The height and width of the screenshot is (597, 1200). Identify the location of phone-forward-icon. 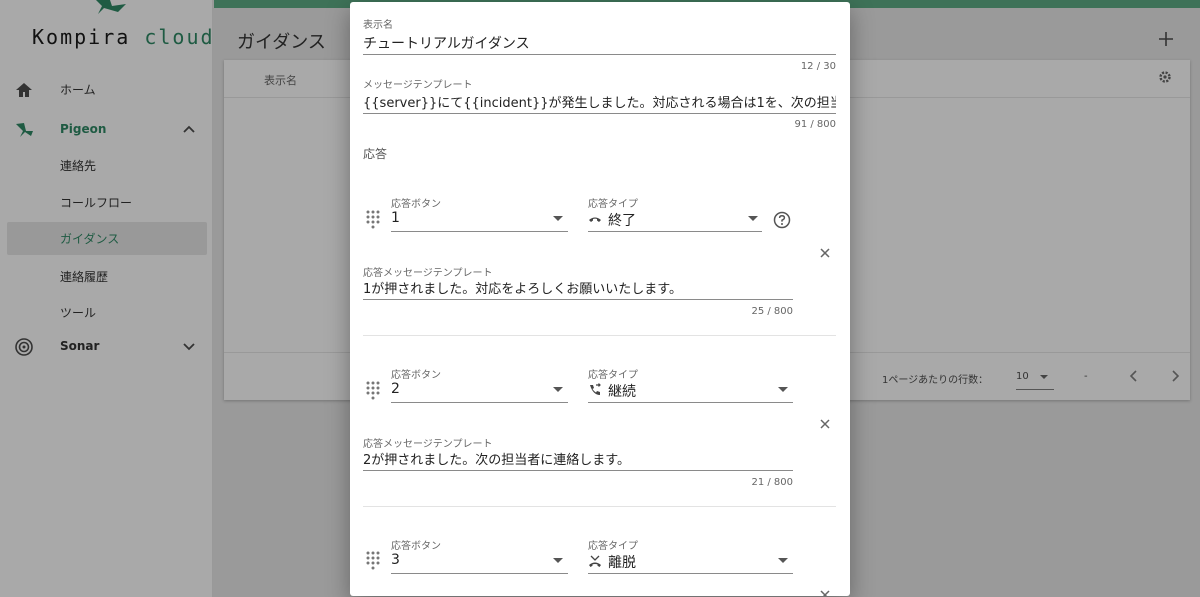
(595, 389).